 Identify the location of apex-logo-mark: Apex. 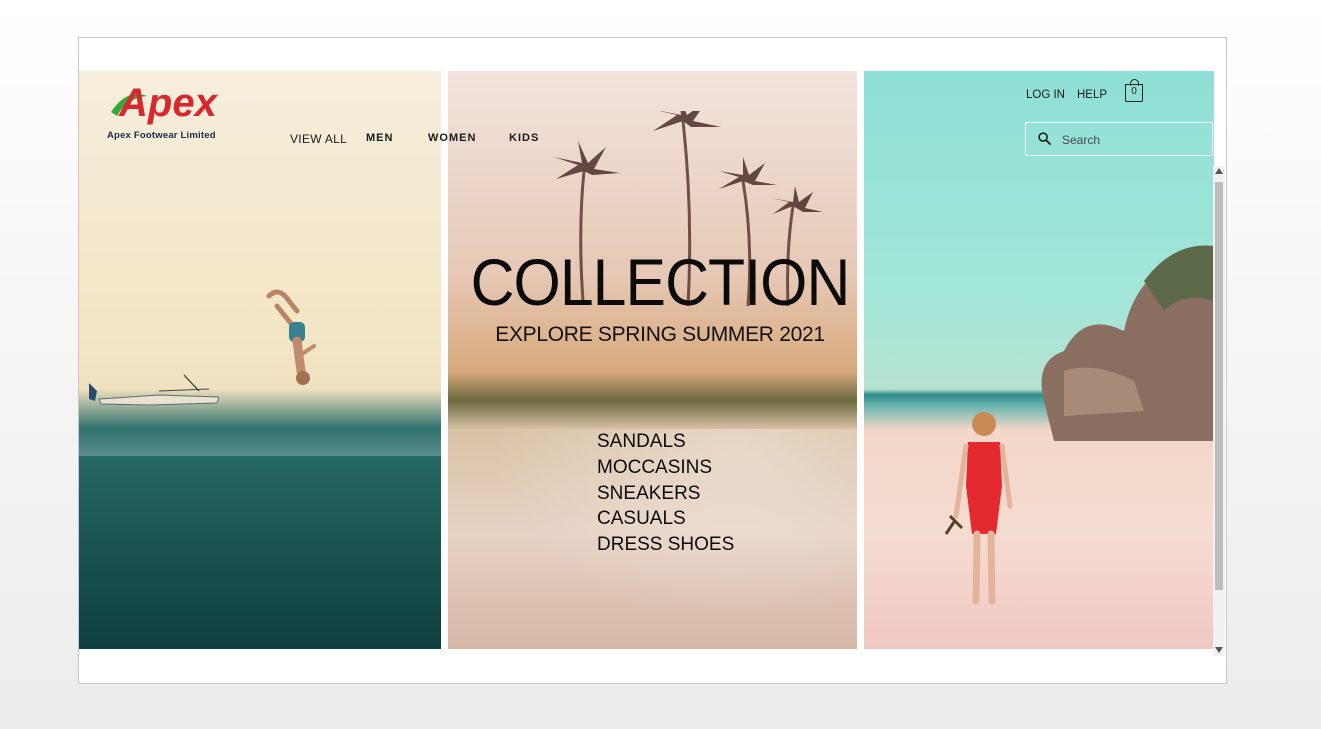
(165, 103).